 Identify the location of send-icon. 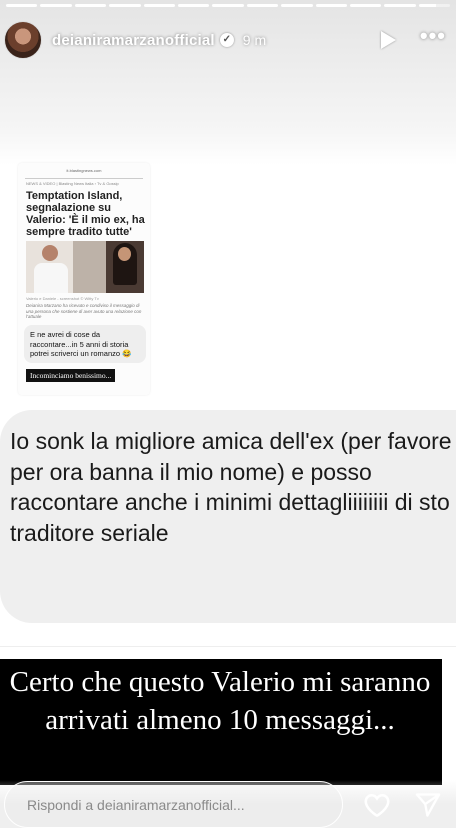
(428, 805).